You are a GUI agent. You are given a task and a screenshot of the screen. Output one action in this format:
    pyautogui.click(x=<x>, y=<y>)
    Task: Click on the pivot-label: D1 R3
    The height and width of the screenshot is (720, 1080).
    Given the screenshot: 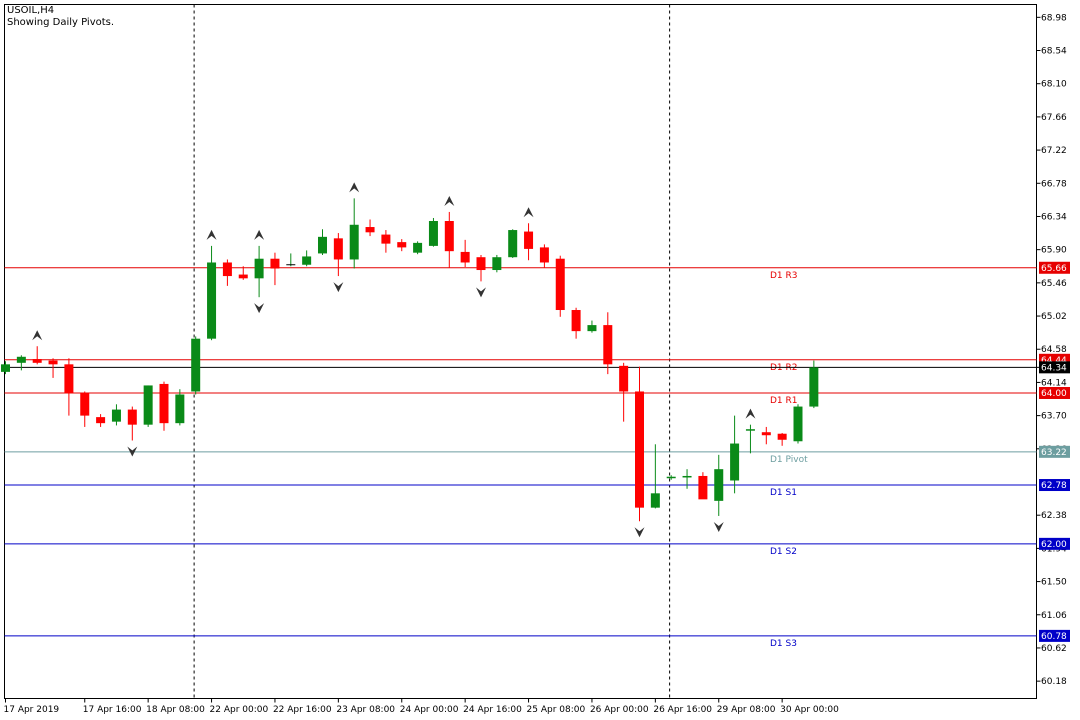 What is the action you would take?
    pyautogui.click(x=784, y=276)
    